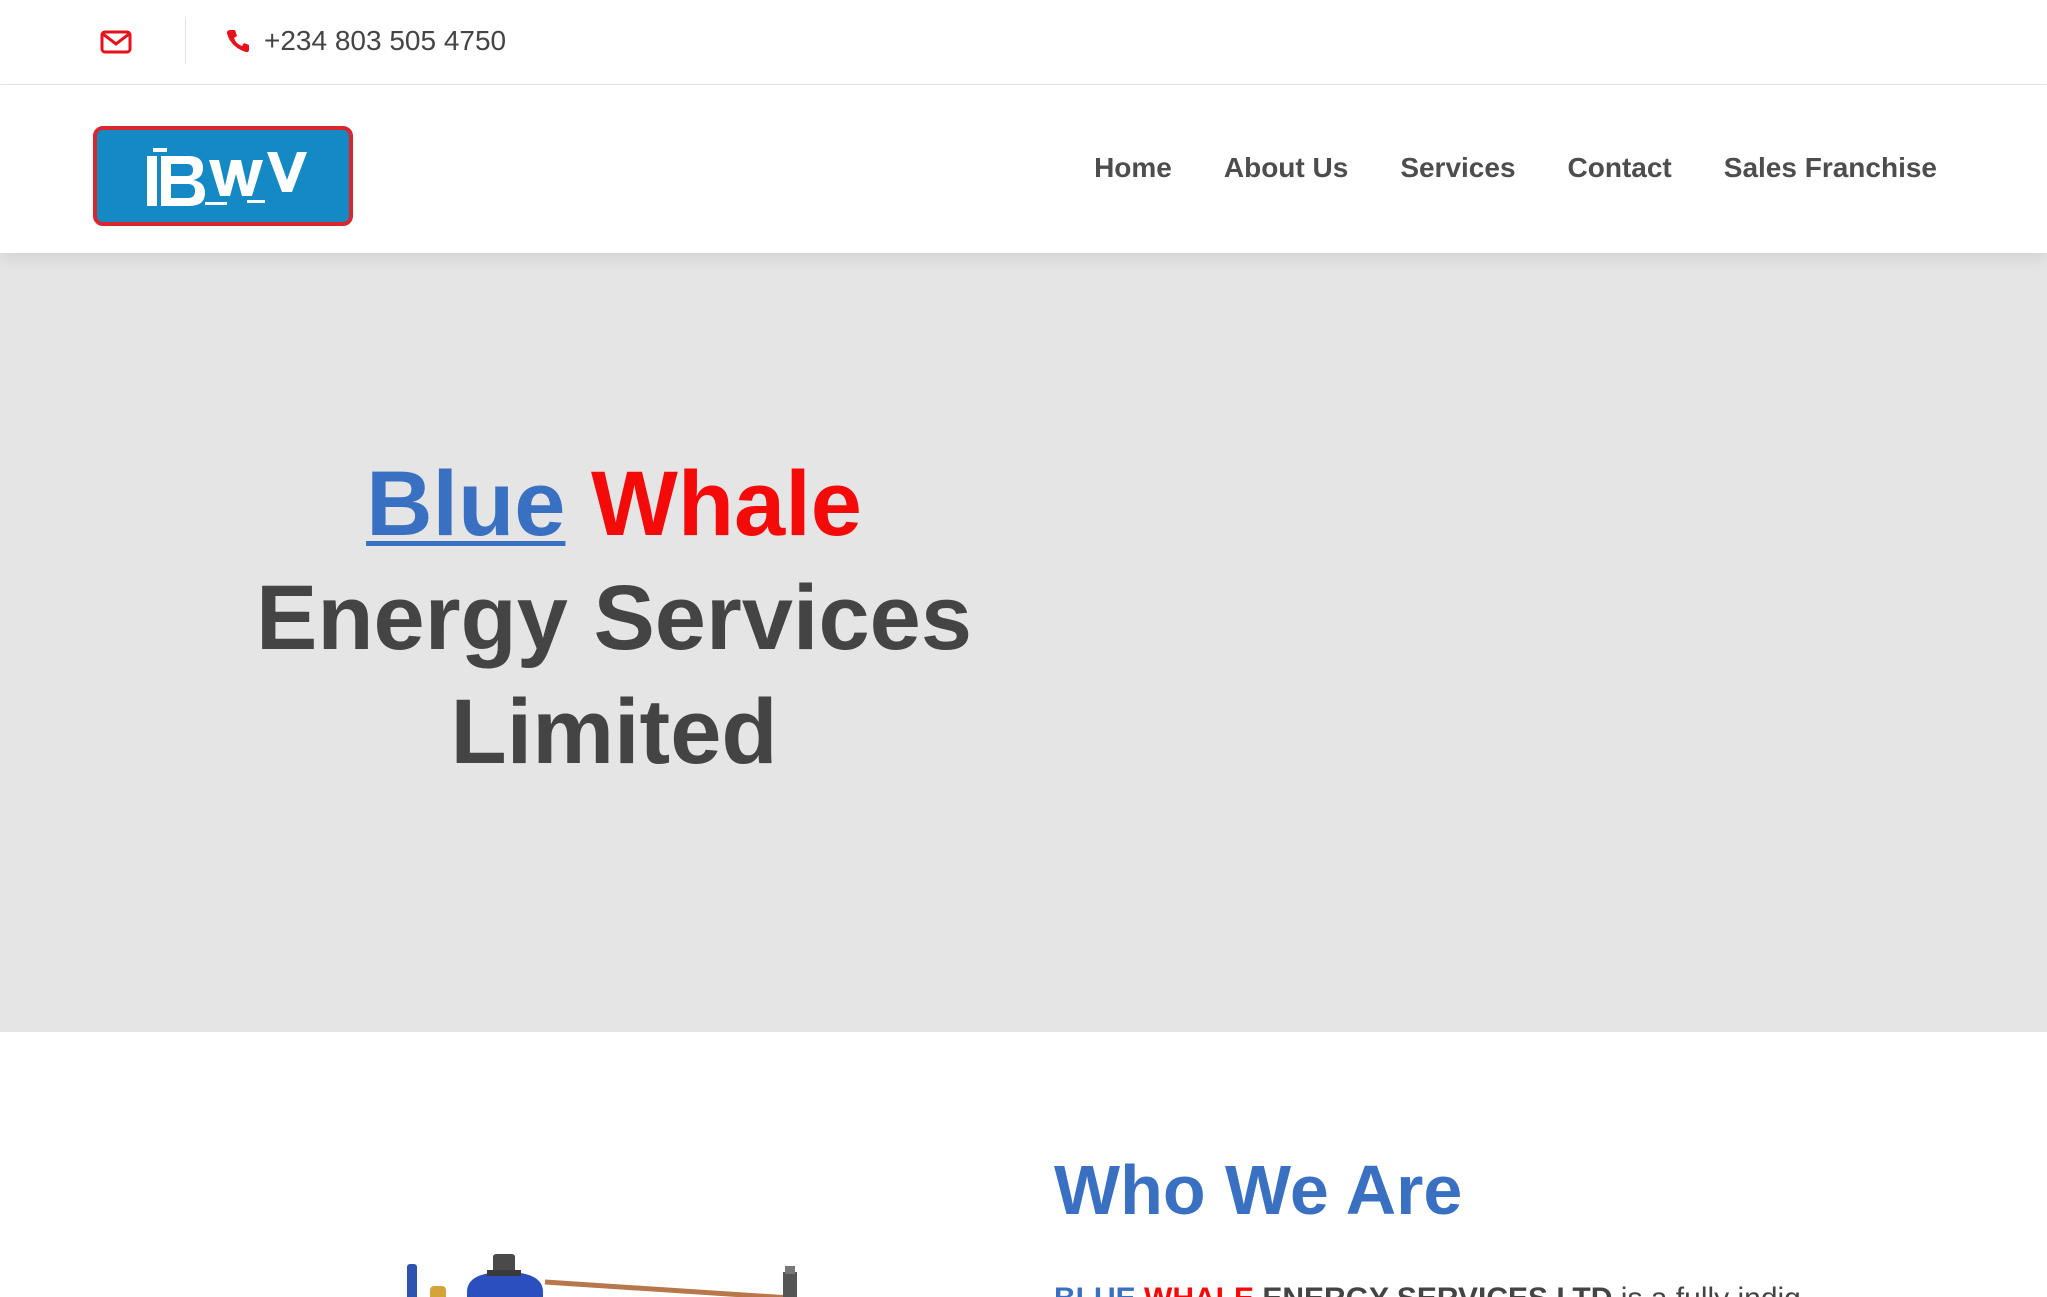 This screenshot has height=1297, width=2047. I want to click on nav-home: Home, so click(1133, 168).